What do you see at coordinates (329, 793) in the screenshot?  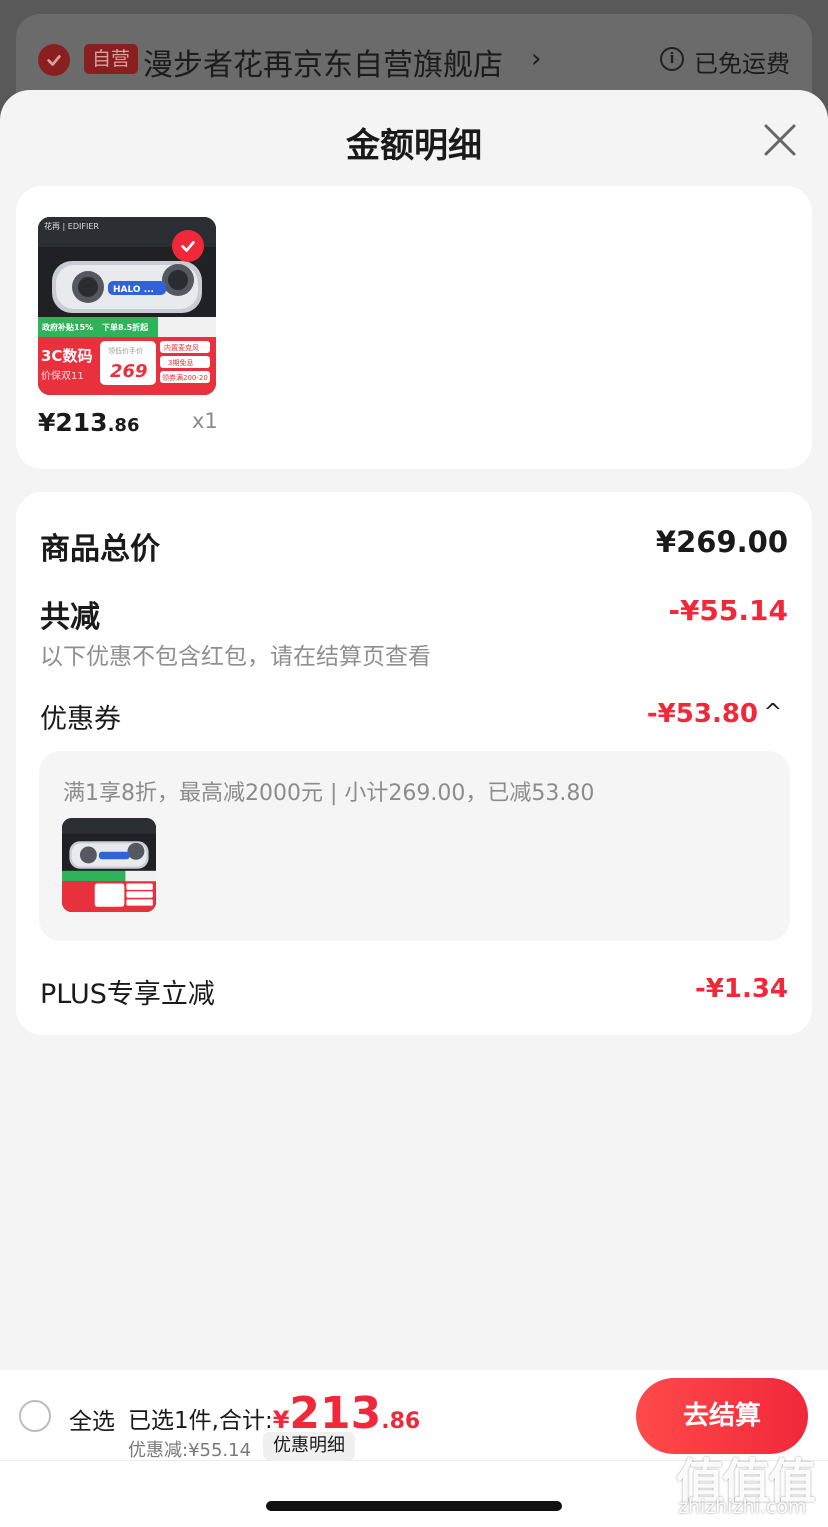 I see `coupon-description: 满1享8折，最高减2000元 | 小计269.00，已减53.80` at bounding box center [329, 793].